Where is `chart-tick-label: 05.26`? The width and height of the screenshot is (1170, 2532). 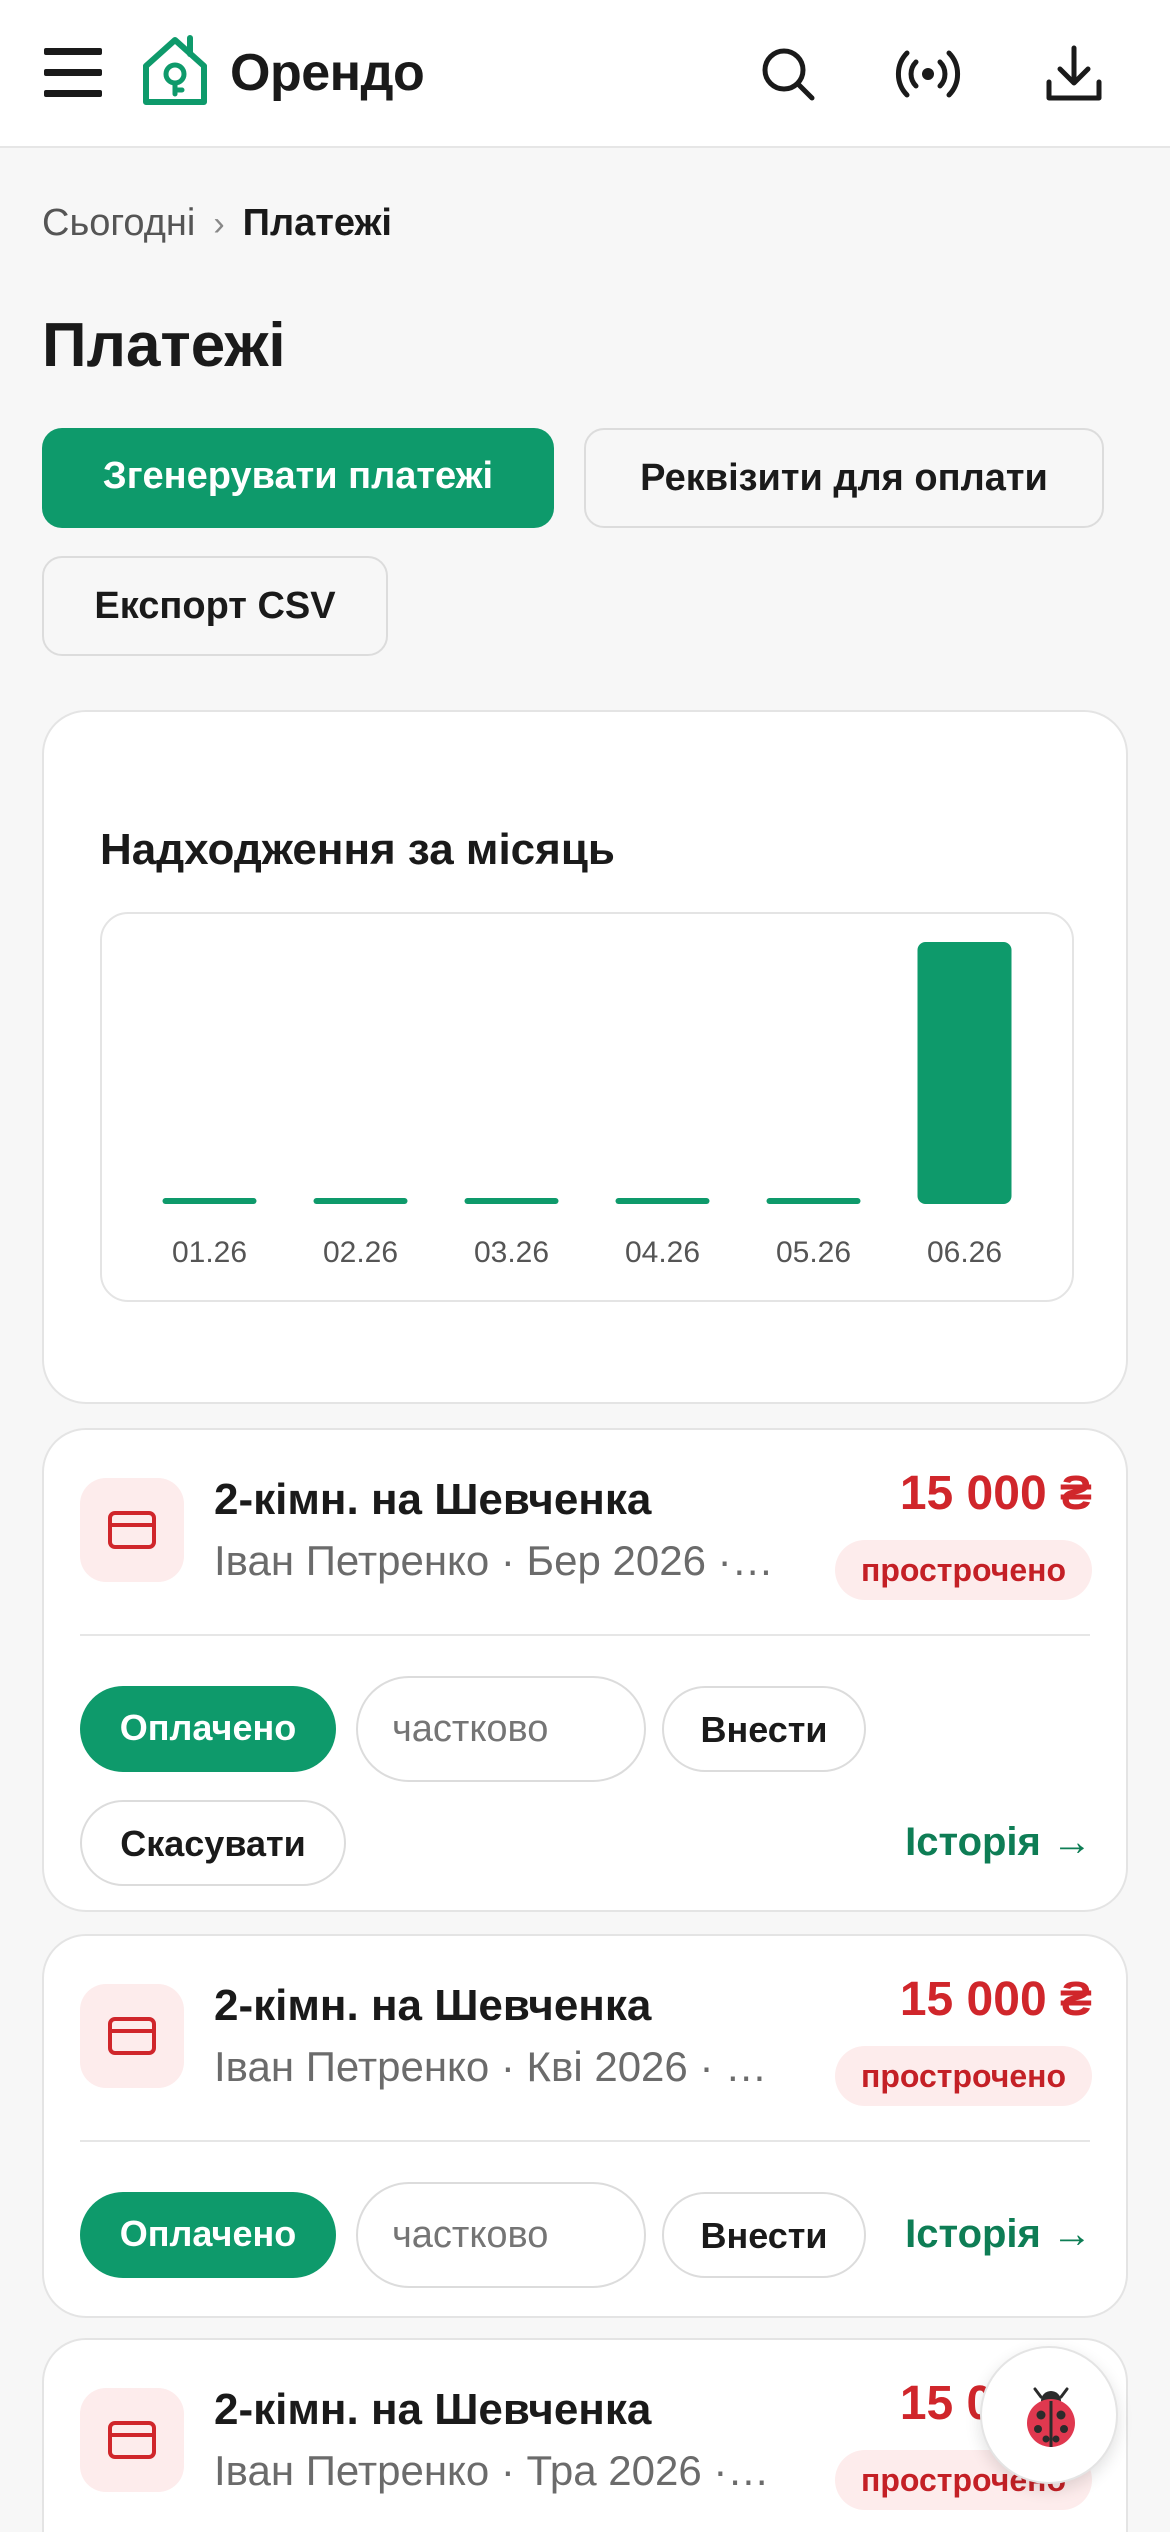
chart-tick-label: 05.26 is located at coordinates (813, 1252).